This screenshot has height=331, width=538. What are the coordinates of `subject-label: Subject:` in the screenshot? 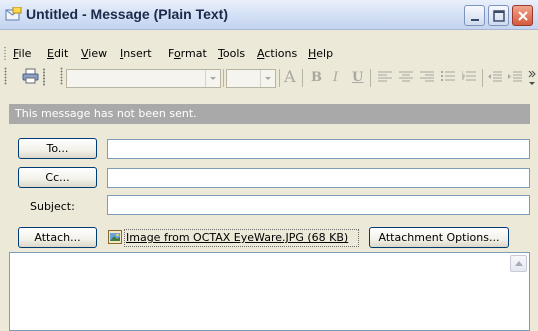 It's located at (52, 206).